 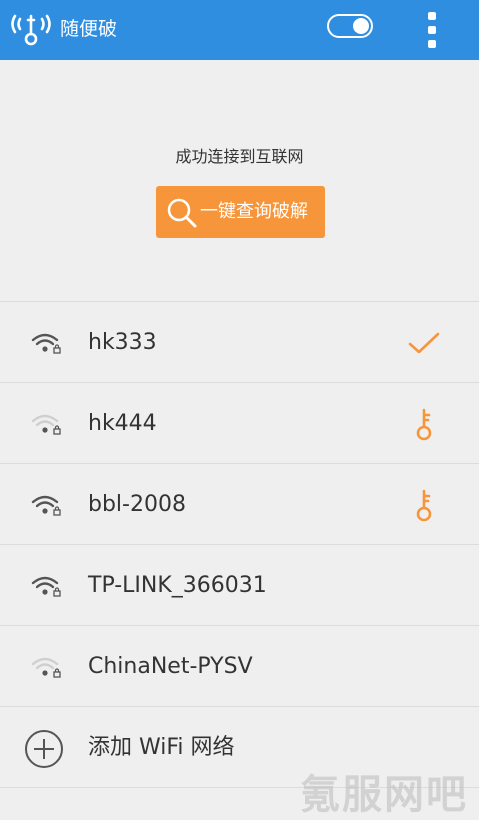 I want to click on toggle-knob, so click(x=361, y=26).